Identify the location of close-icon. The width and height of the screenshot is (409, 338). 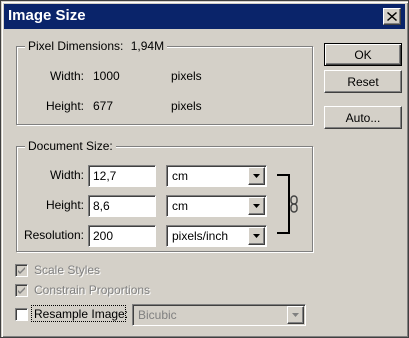
(392, 16).